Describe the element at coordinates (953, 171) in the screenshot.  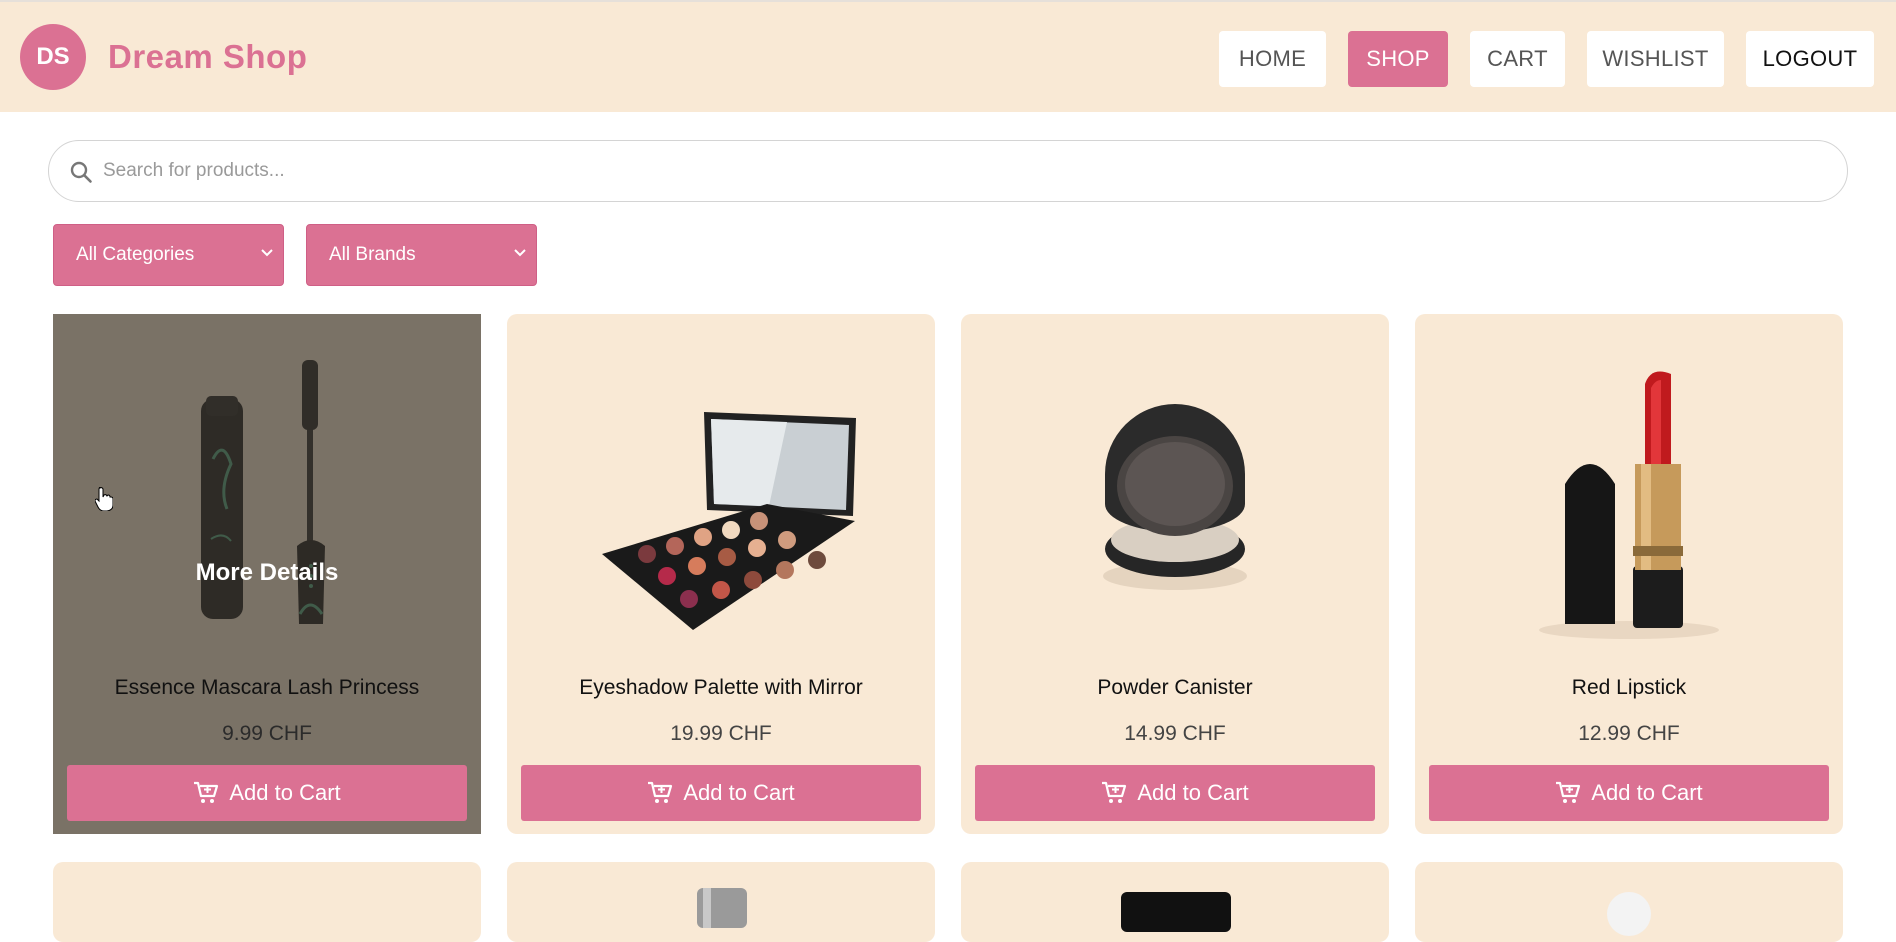
I see `search-input` at that location.